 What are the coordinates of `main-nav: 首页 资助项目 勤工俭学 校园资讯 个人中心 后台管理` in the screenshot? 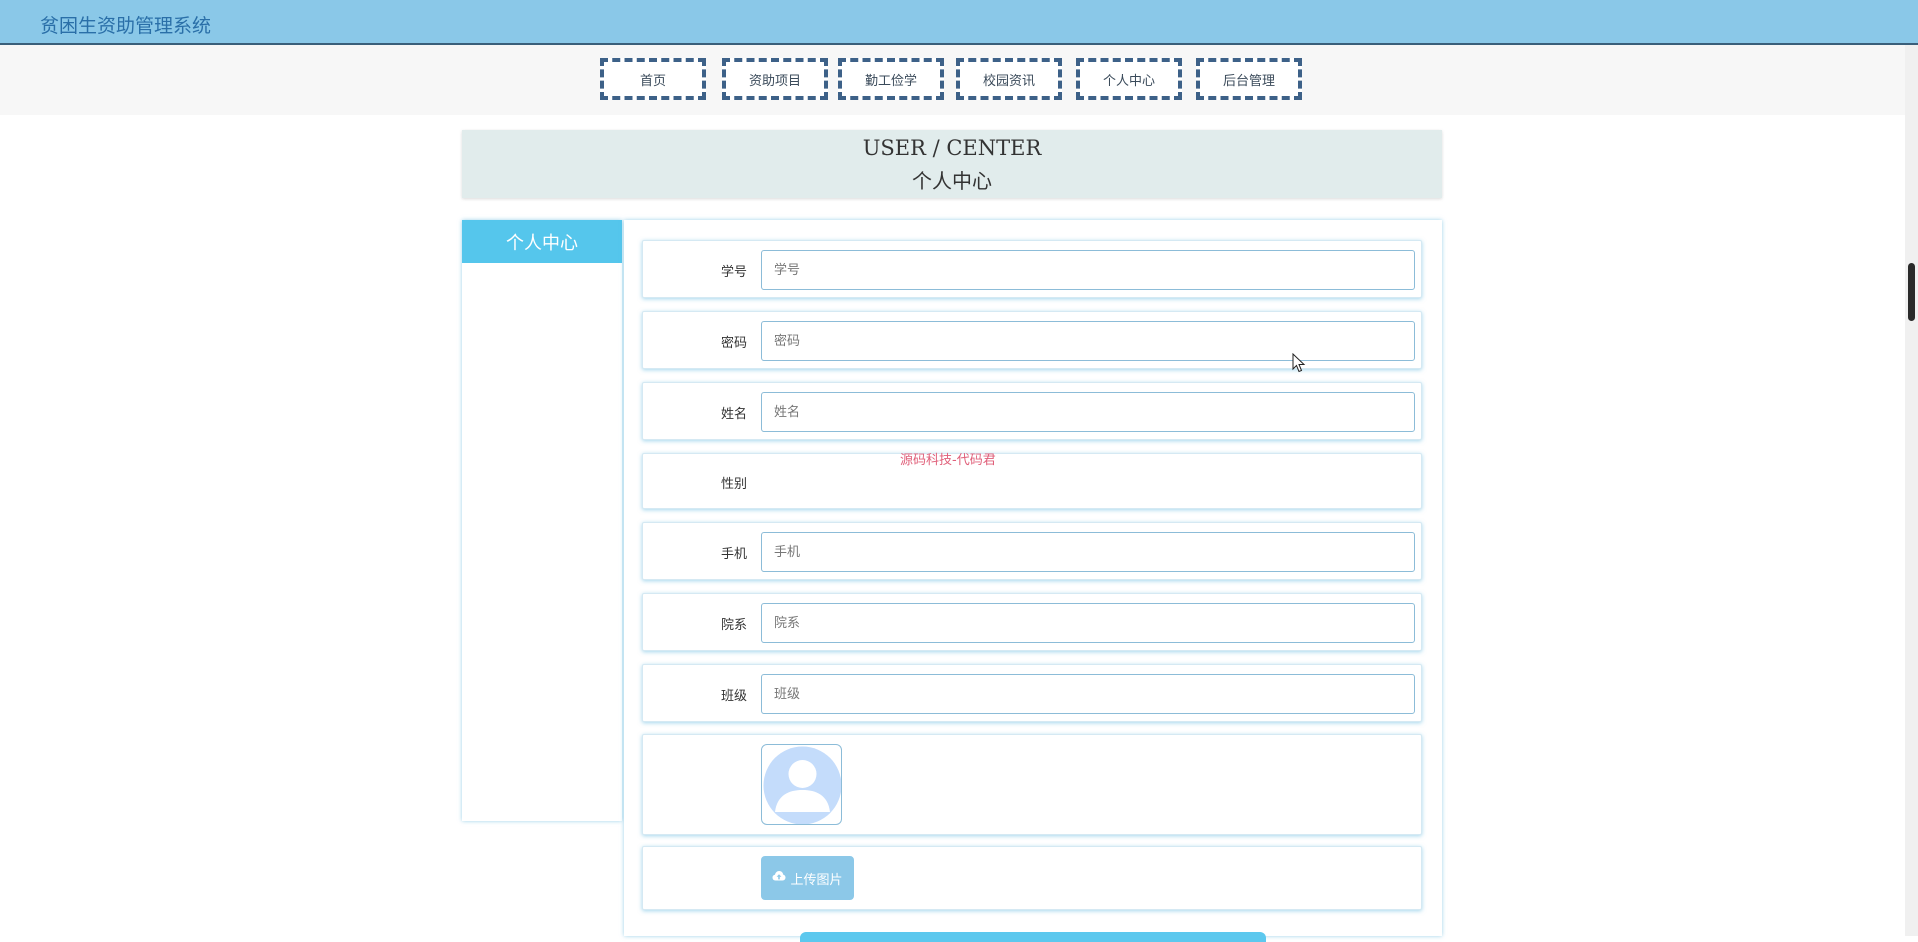 It's located at (952, 80).